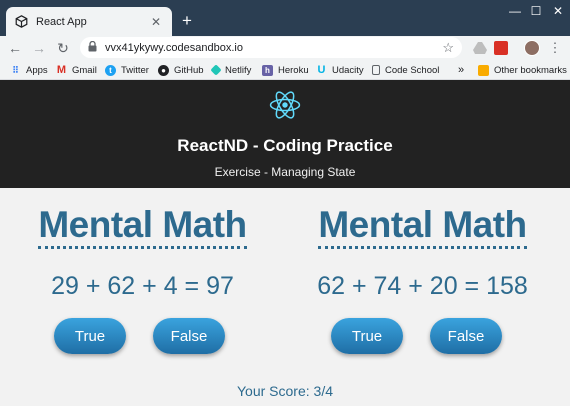  What do you see at coordinates (376, 70) in the screenshot?
I see `page-icon` at bounding box center [376, 70].